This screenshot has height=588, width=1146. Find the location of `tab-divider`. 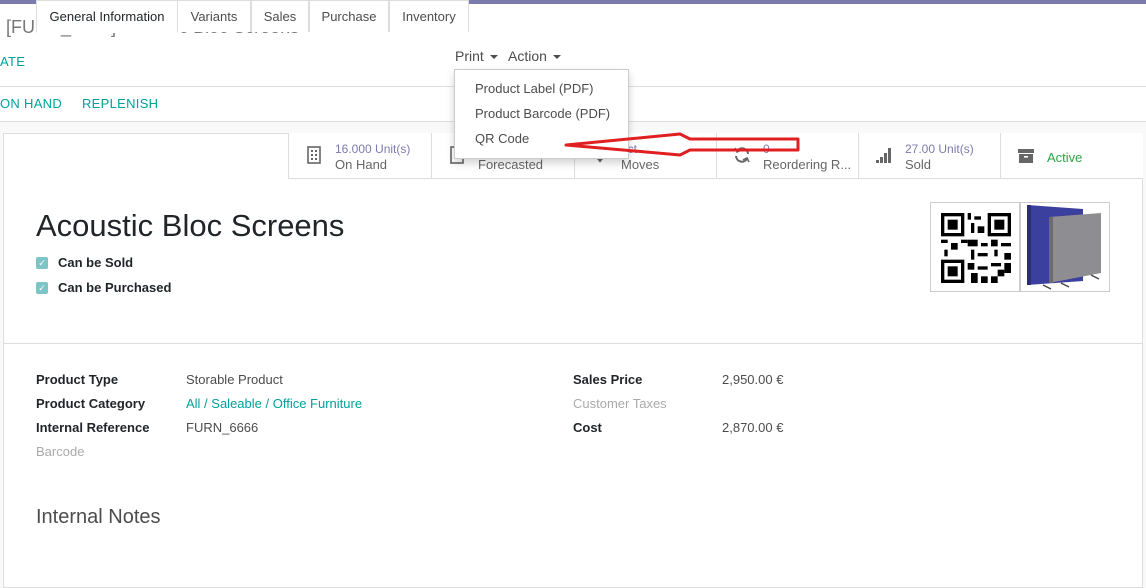

tab-divider is located at coordinates (573, 343).